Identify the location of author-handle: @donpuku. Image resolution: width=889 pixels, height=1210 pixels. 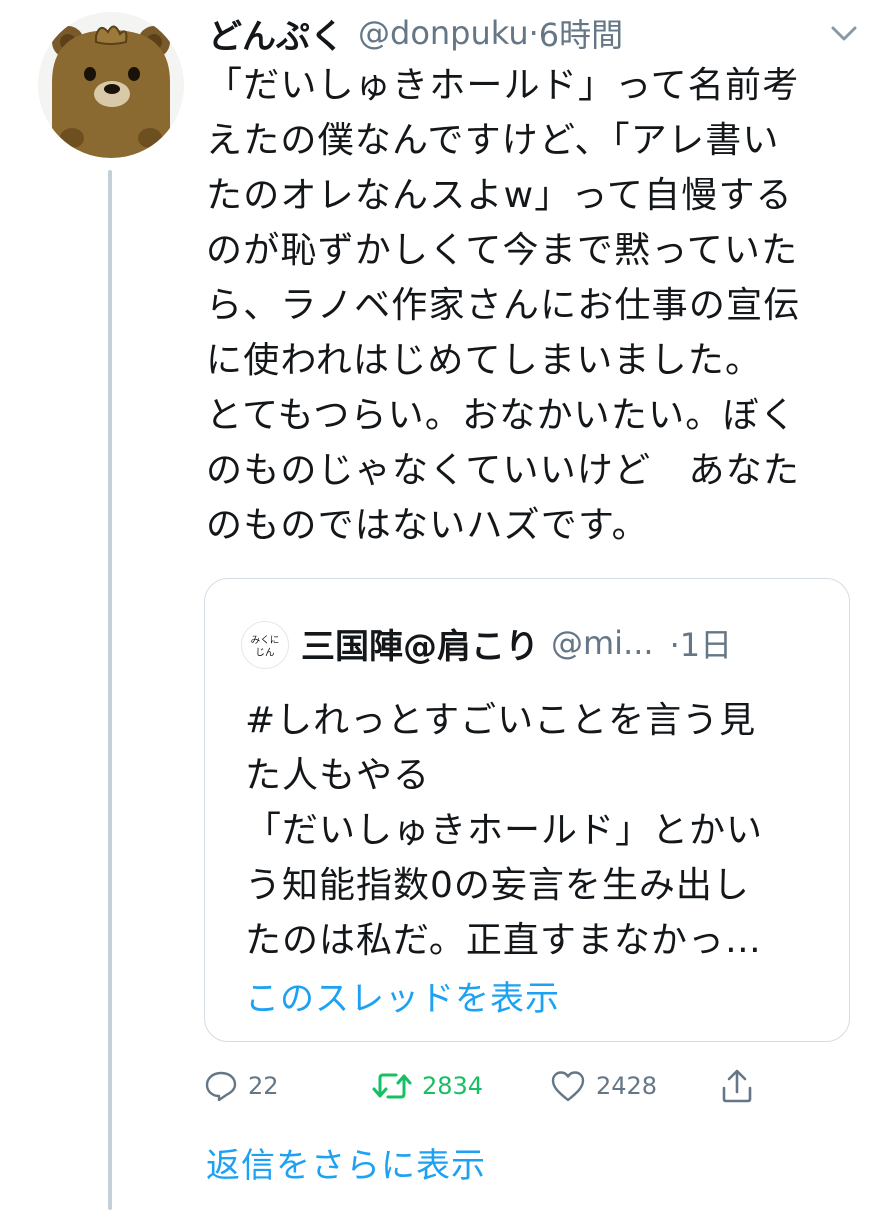
(443, 33).